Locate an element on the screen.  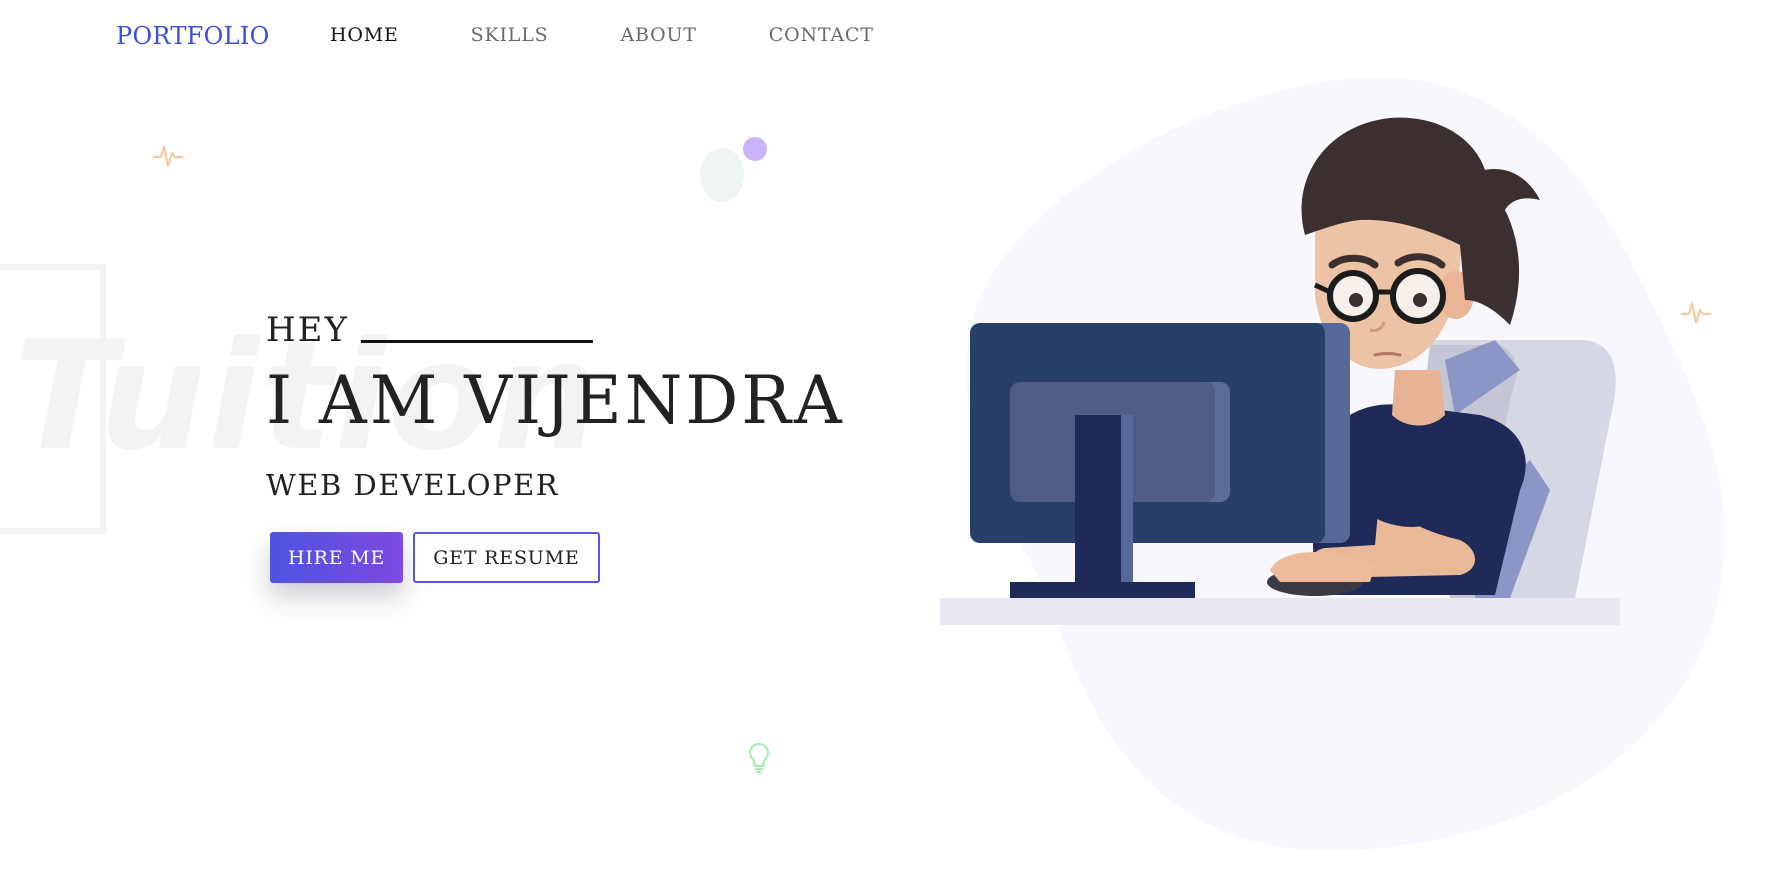
monitor-stand-side is located at coordinates (1127, 502).